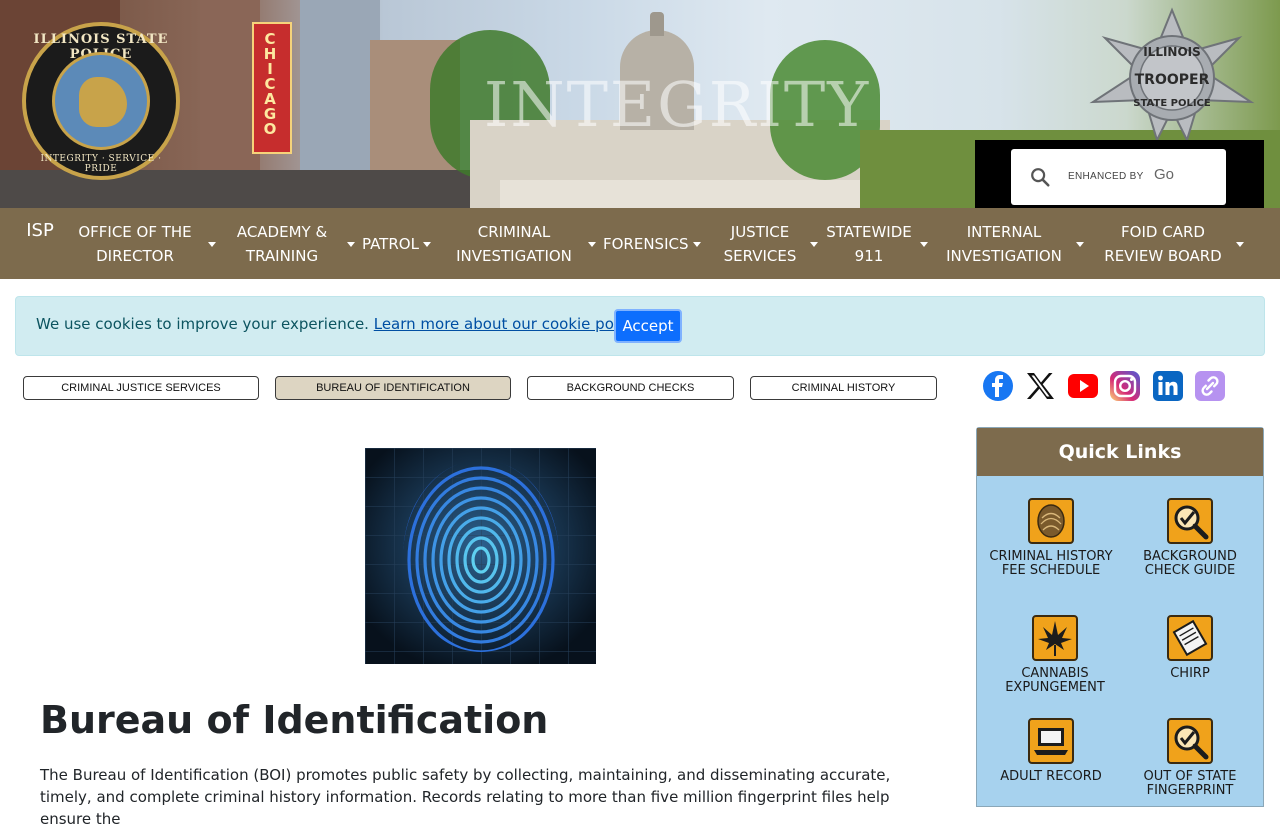 Image resolution: width=1280 pixels, height=830 pixels. Describe the element at coordinates (1190, 638) in the screenshot. I see `document-icon` at that location.